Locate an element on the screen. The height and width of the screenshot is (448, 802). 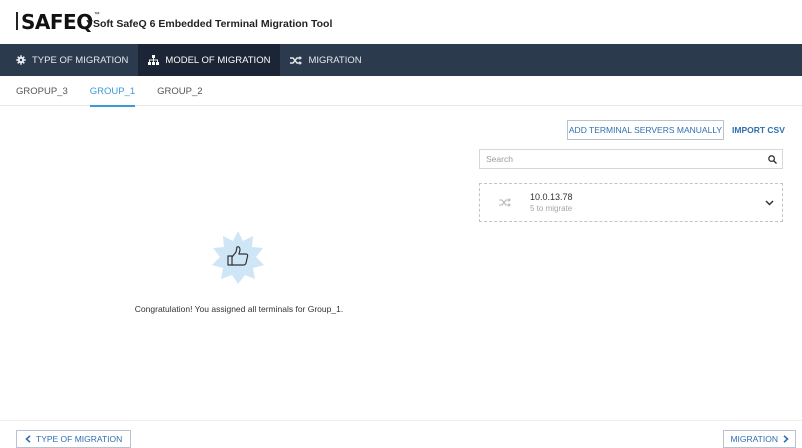
terminal-server-card: 10.0.13.78 5 to migrate is located at coordinates (631, 202).